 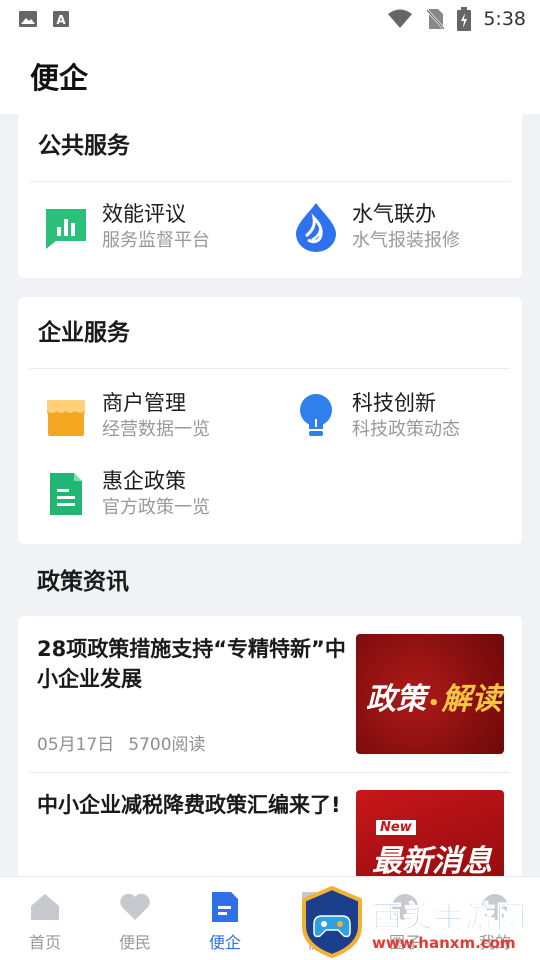 What do you see at coordinates (66, 416) in the screenshot?
I see `store-icon` at bounding box center [66, 416].